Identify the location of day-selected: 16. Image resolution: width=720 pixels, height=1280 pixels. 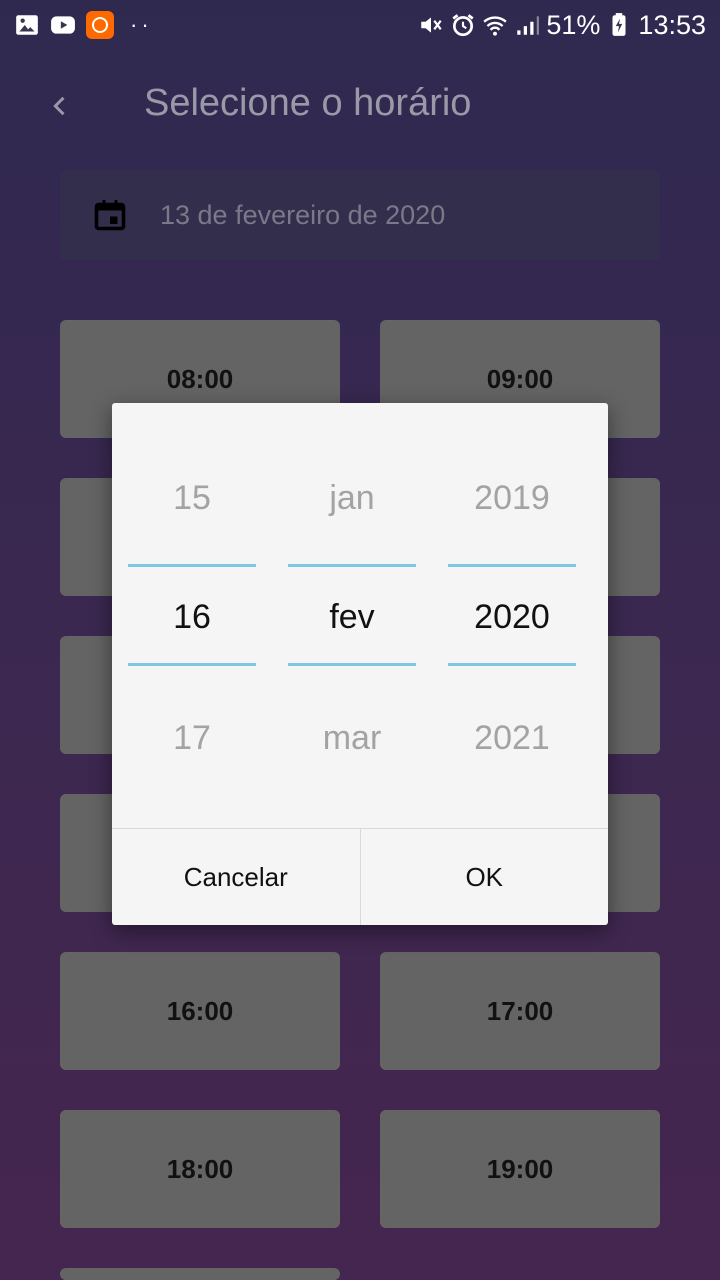
(192, 617).